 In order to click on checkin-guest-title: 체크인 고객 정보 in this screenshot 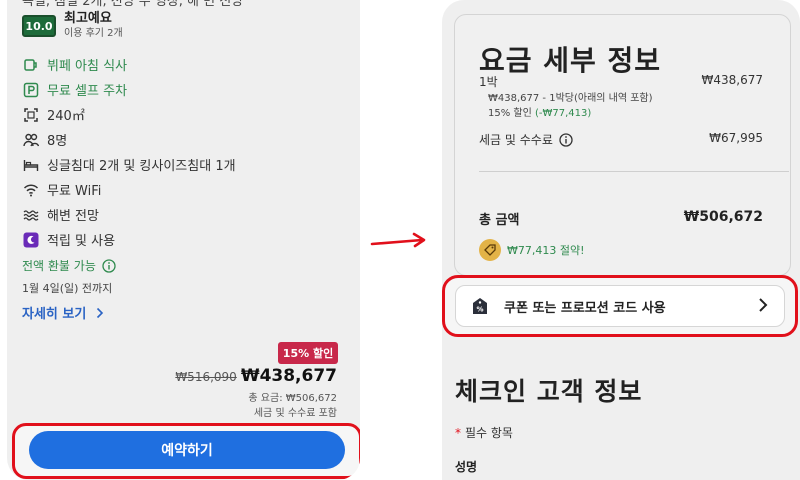, I will do `click(549, 391)`.